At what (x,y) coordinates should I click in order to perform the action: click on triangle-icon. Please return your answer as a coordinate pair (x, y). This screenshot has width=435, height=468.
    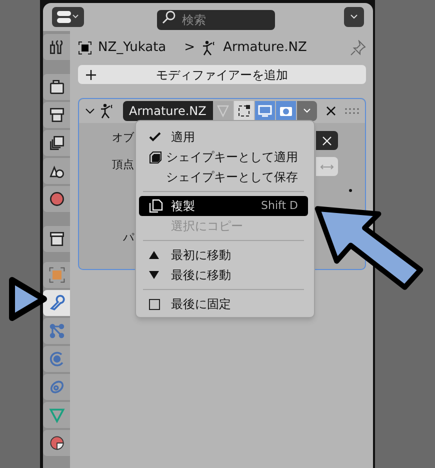
    Looking at the image, I should click on (223, 111).